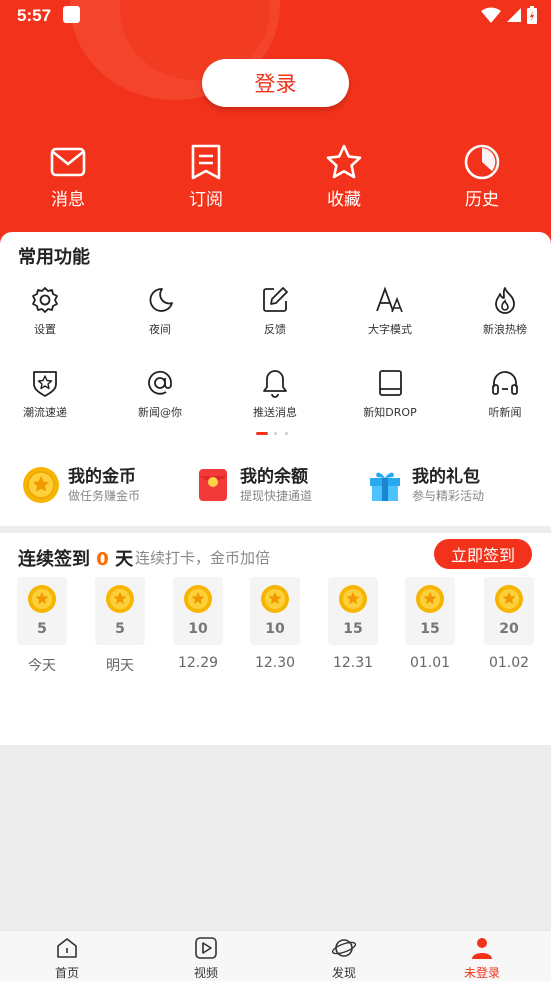 The height and width of the screenshot is (981, 551). Describe the element at coordinates (42, 666) in the screenshot. I see `checkin-day-label: 今天` at that location.